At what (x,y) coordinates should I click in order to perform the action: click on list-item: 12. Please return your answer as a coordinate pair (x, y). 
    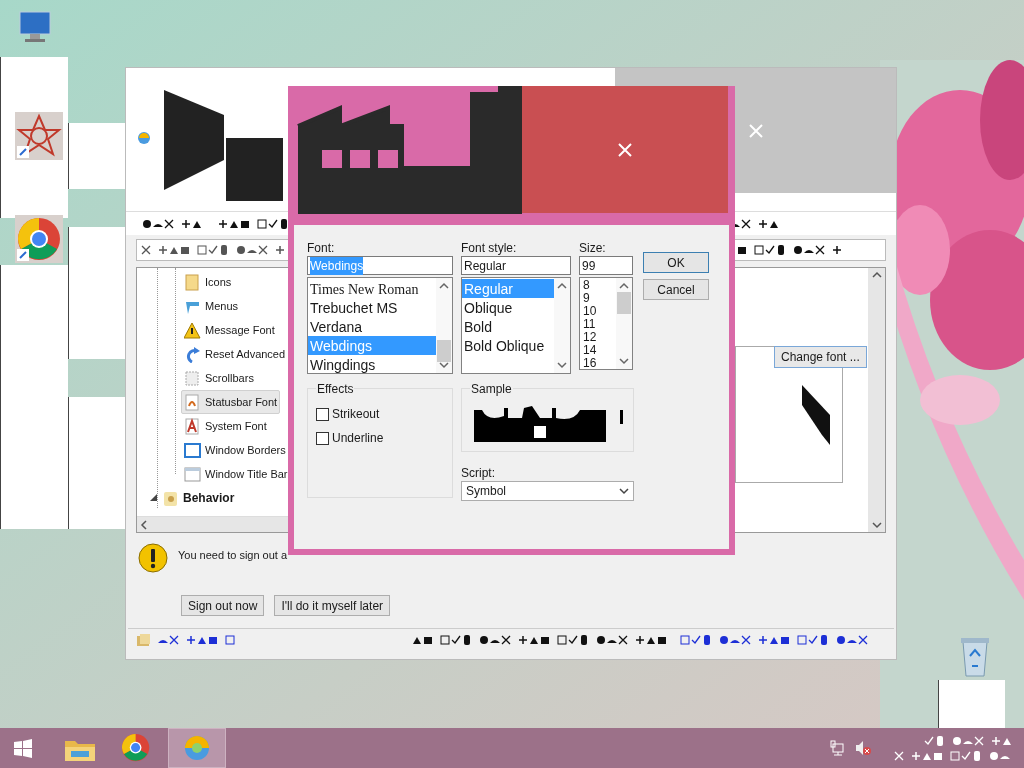
    Looking at the image, I should click on (598, 337).